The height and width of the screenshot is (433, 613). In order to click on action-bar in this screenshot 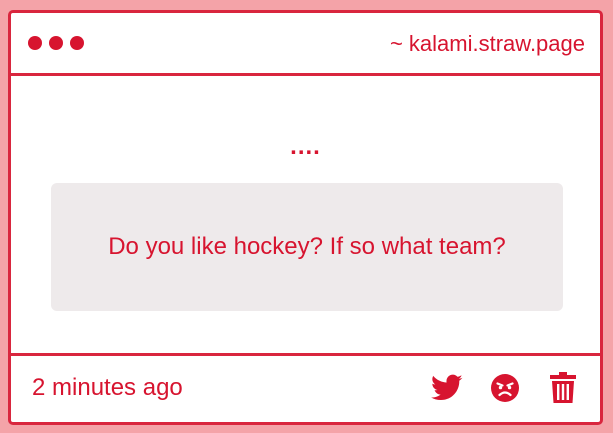, I will do `click(505, 388)`.